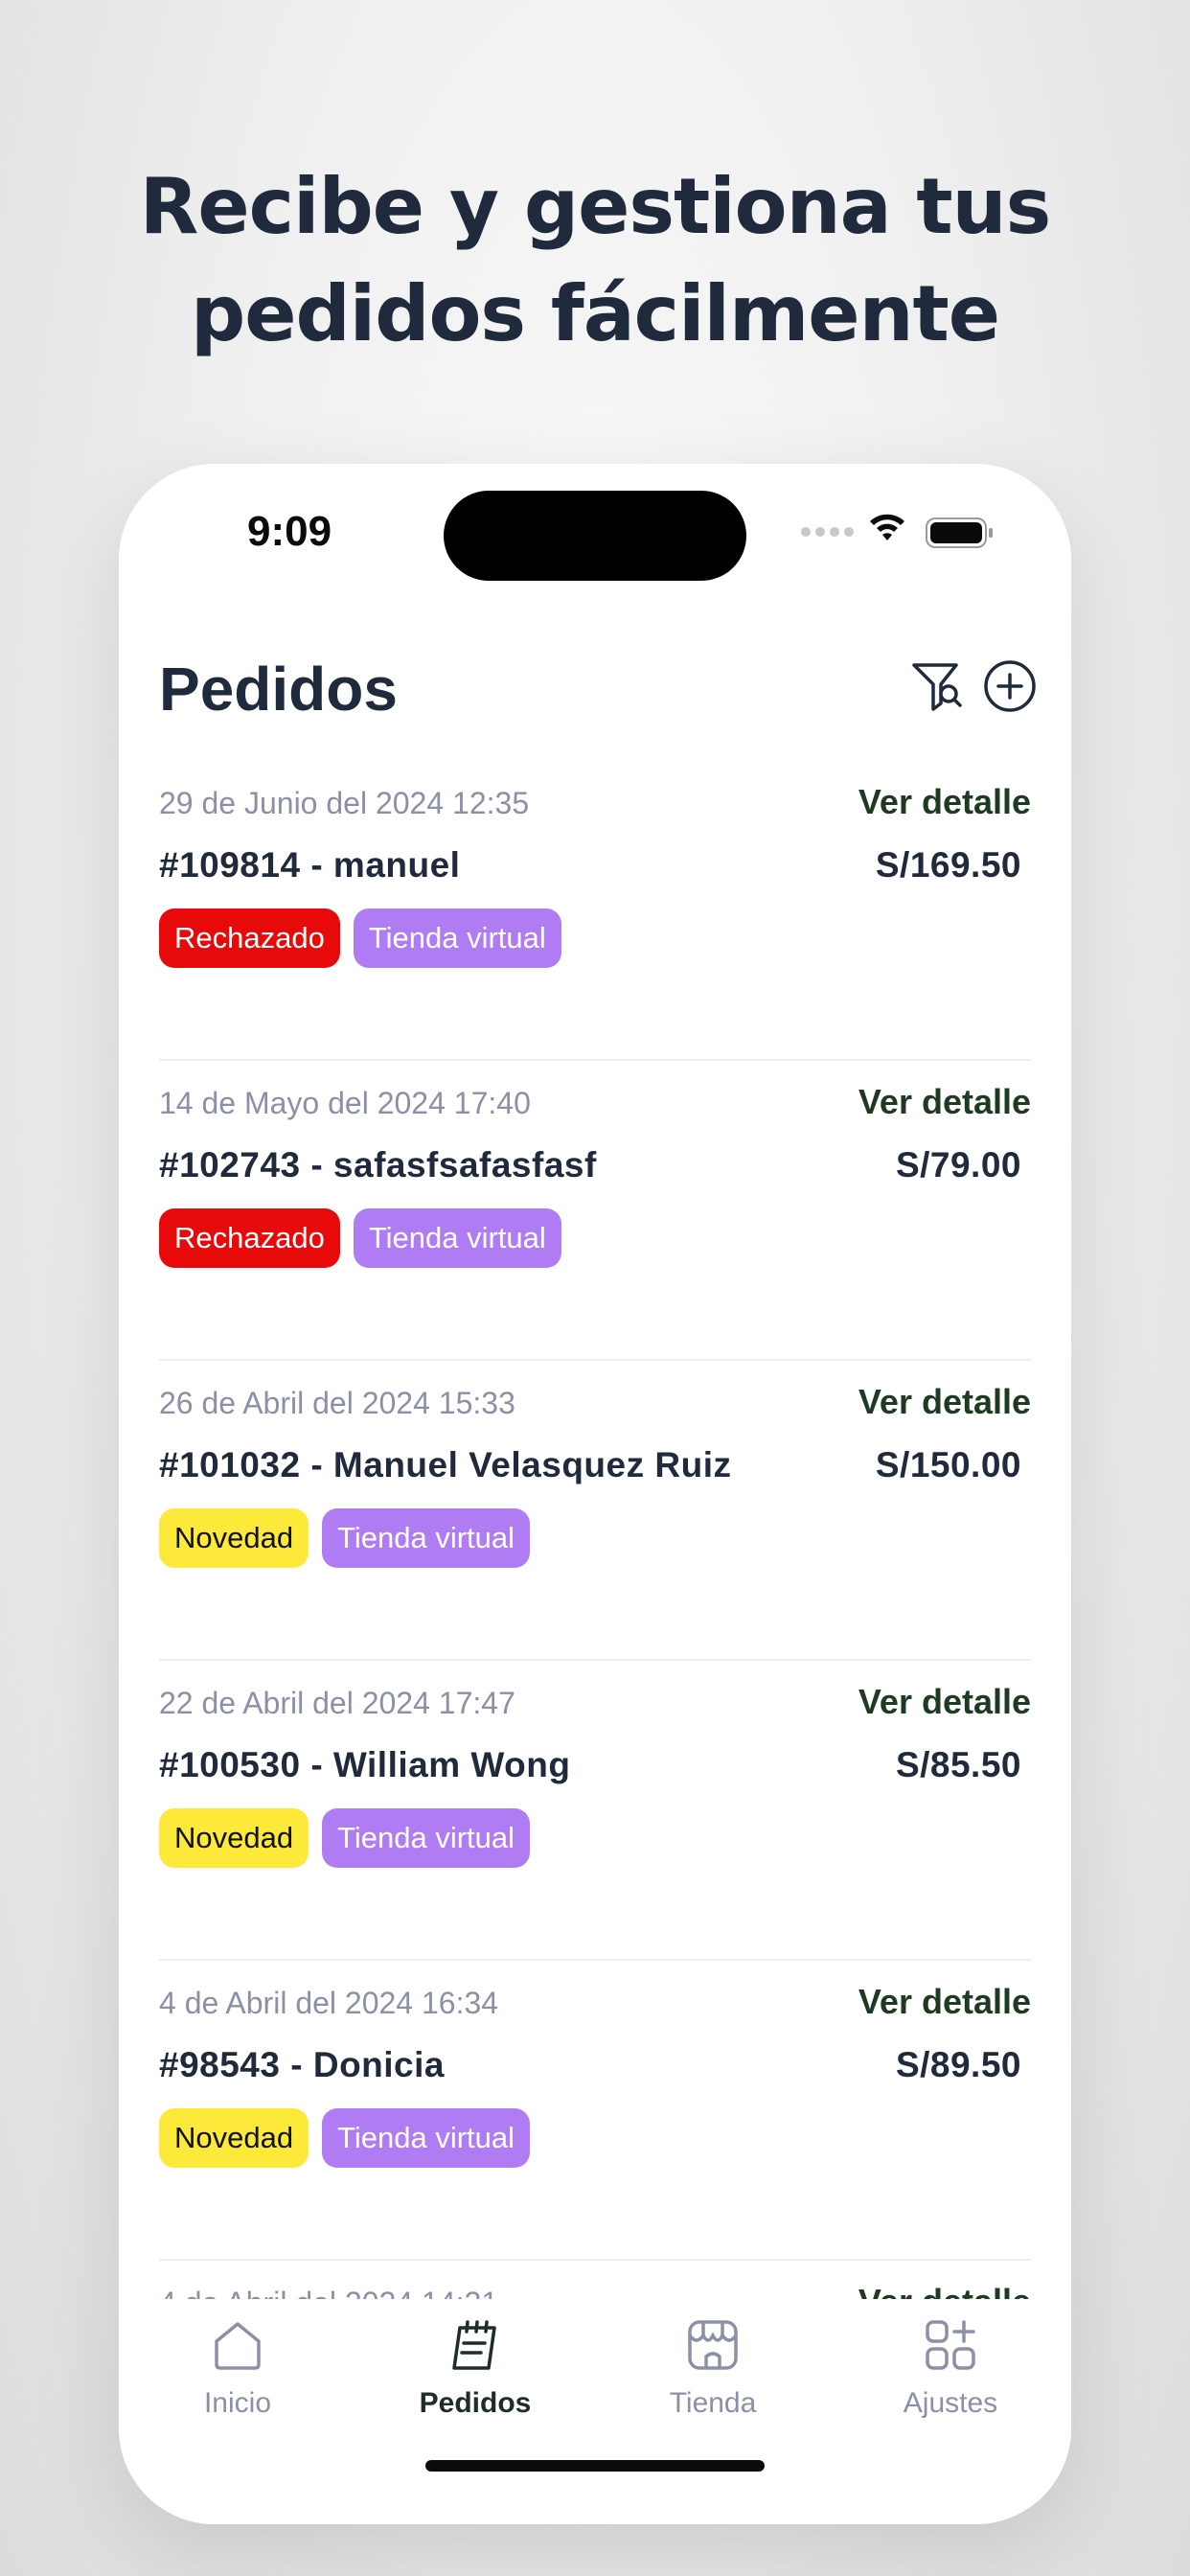  Describe the element at coordinates (948, 865) in the screenshot. I see `order-amount: S/169.50` at that location.